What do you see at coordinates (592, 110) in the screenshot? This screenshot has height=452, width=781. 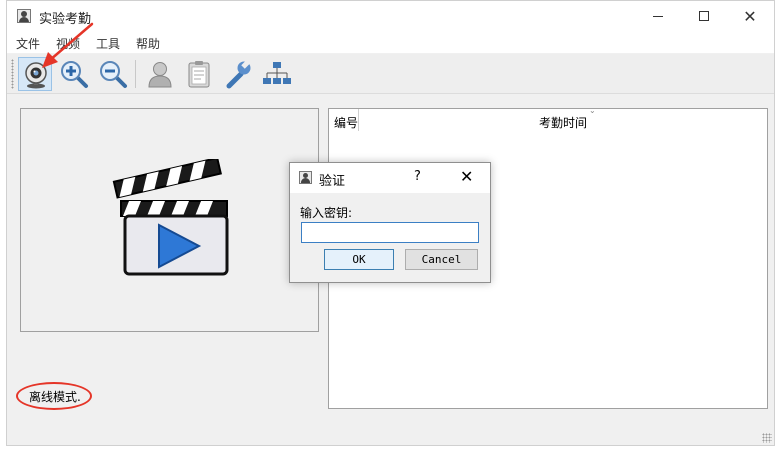 I see `sort-caret-icon: ⌄` at bounding box center [592, 110].